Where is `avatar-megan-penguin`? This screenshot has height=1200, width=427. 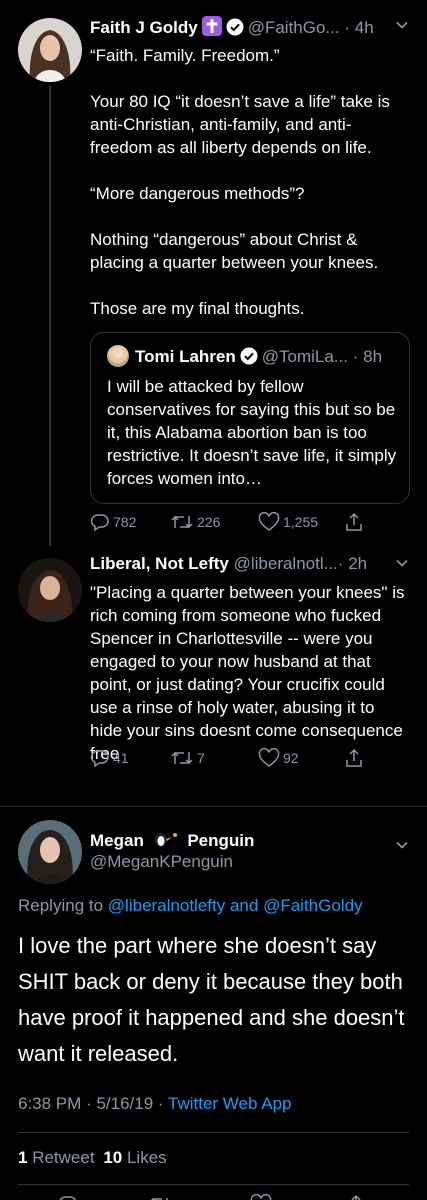
avatar-megan-penguin is located at coordinates (50, 852).